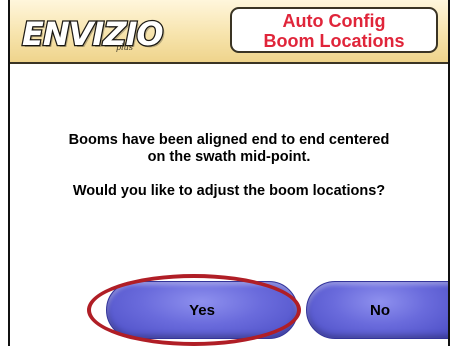  I want to click on yes-button: Yes, so click(202, 310).